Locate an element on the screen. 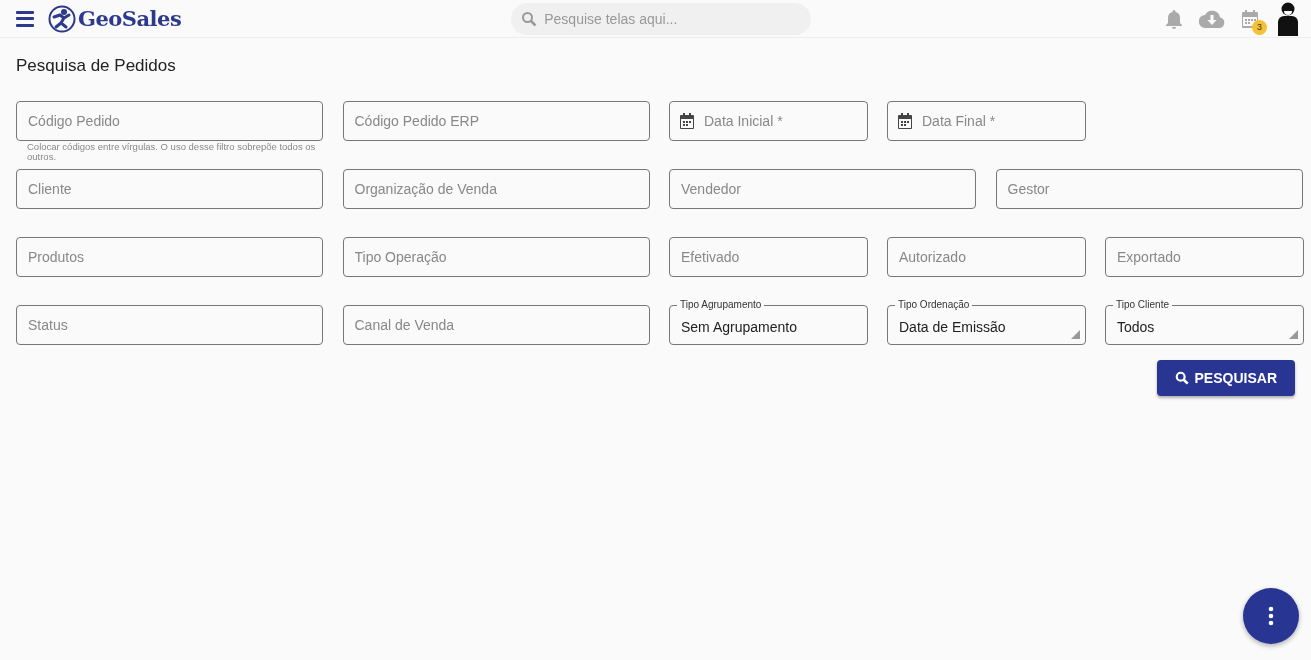 Image resolution: width=1311 pixels, height=660 pixels. input-field: Gestor is located at coordinates (1149, 189).